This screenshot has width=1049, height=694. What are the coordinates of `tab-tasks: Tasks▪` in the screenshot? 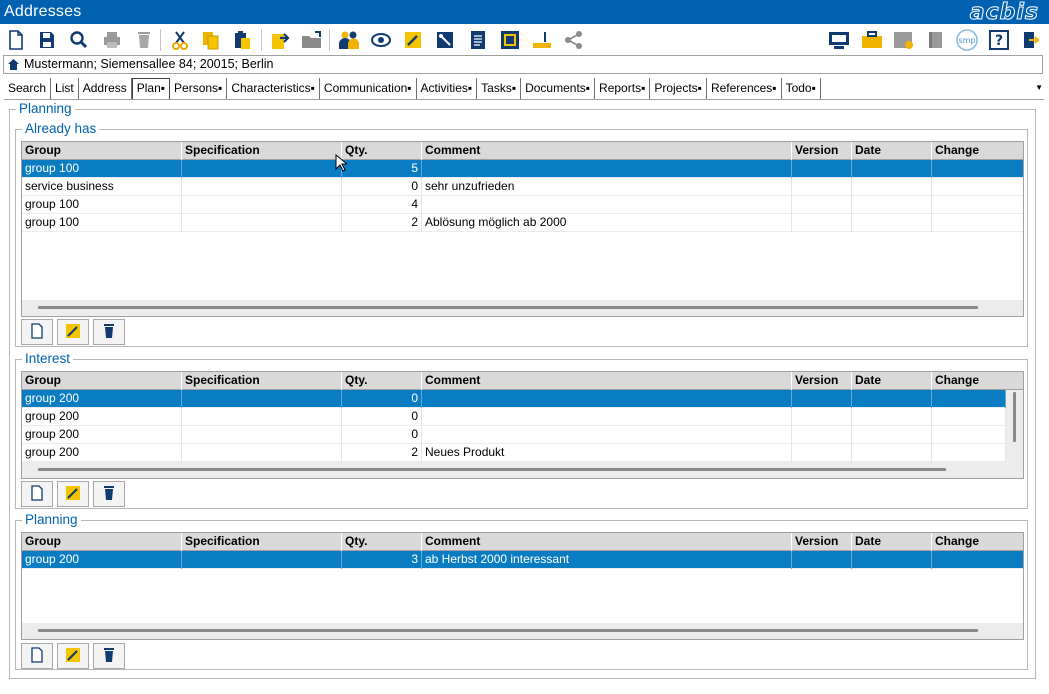 It's located at (499, 88).